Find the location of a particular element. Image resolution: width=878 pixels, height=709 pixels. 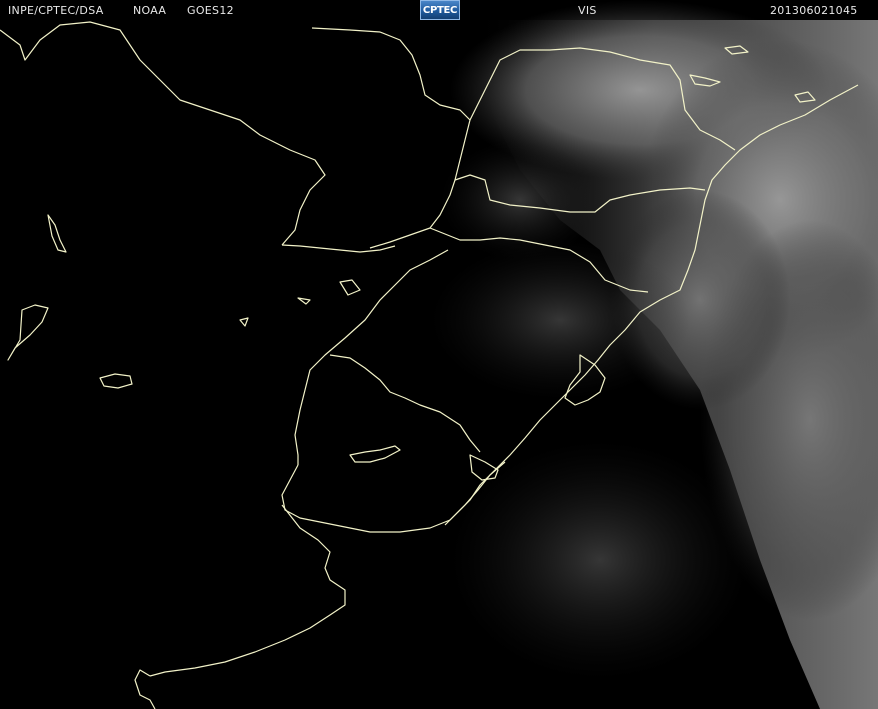

operator-label: NOAA is located at coordinates (150, 10).